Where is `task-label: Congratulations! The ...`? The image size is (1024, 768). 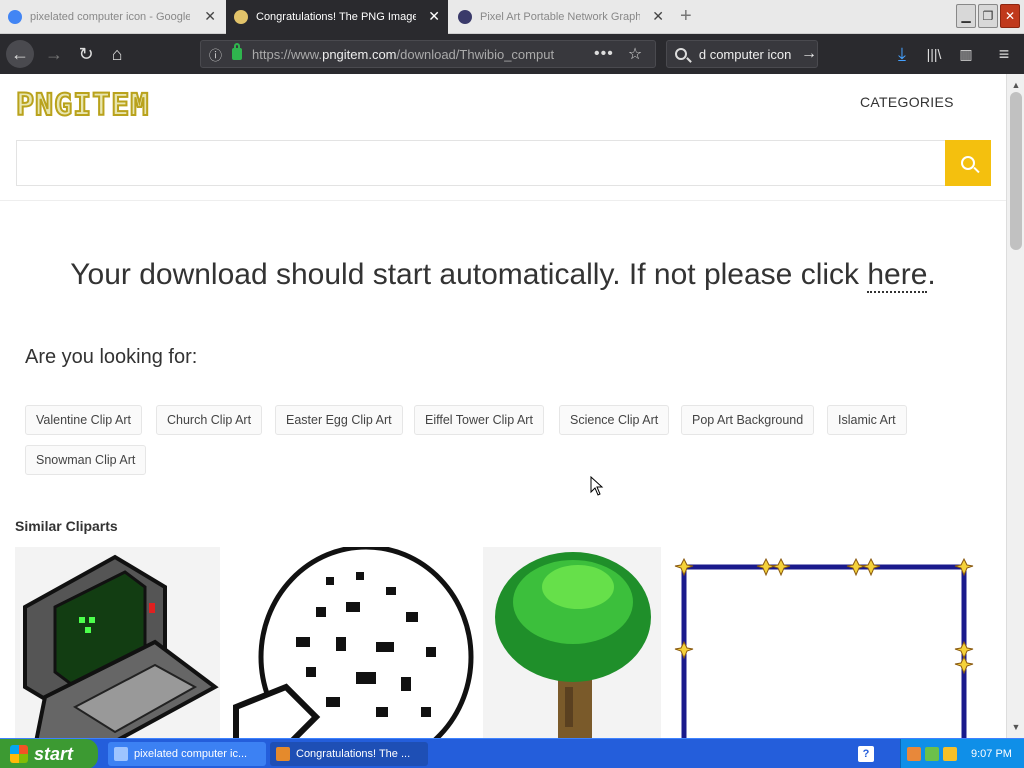 task-label: Congratulations! The ... is located at coordinates (353, 754).